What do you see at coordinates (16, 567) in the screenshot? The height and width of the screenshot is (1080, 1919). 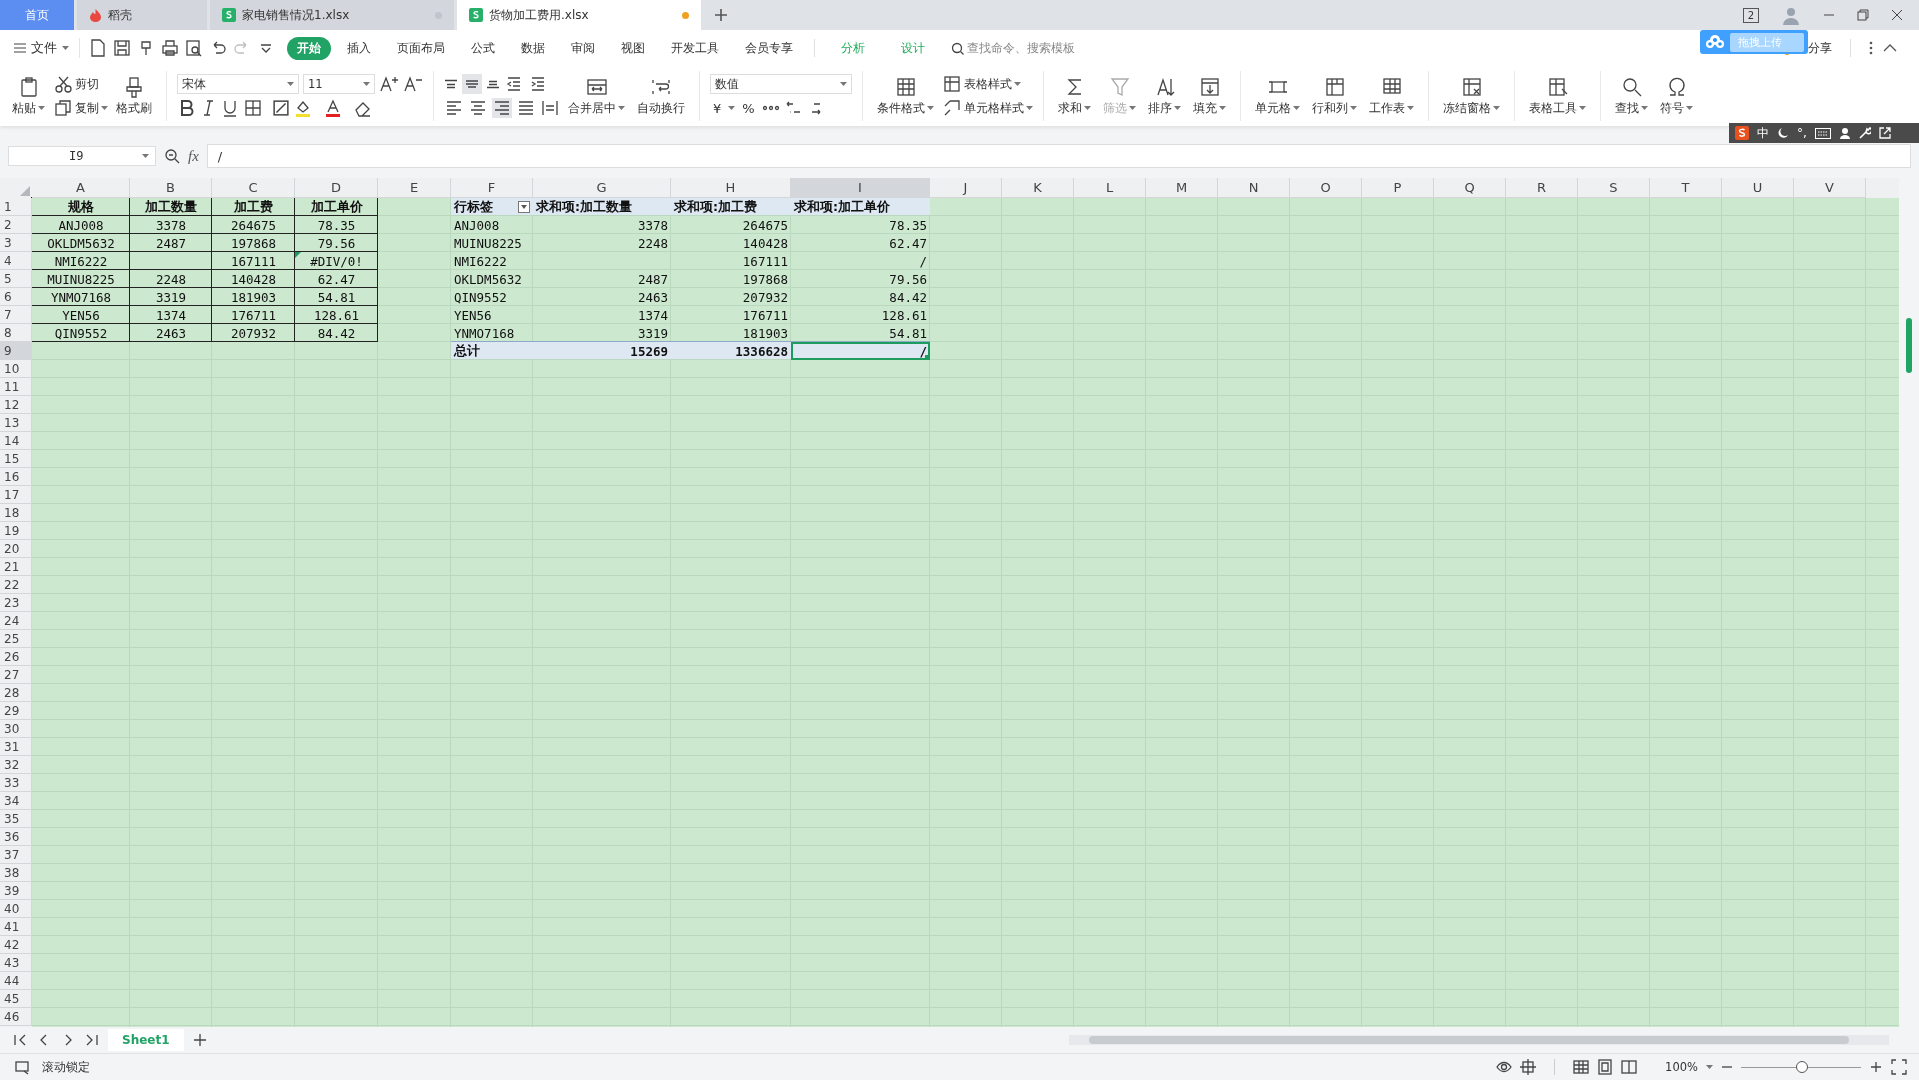 I see `row-header: 21` at bounding box center [16, 567].